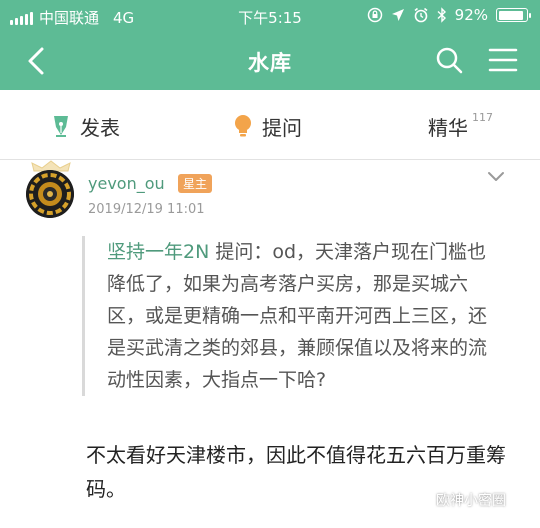 The height and width of the screenshot is (528, 540). Describe the element at coordinates (244, 252) in the screenshot. I see `question-prefix: 提问：` at that location.